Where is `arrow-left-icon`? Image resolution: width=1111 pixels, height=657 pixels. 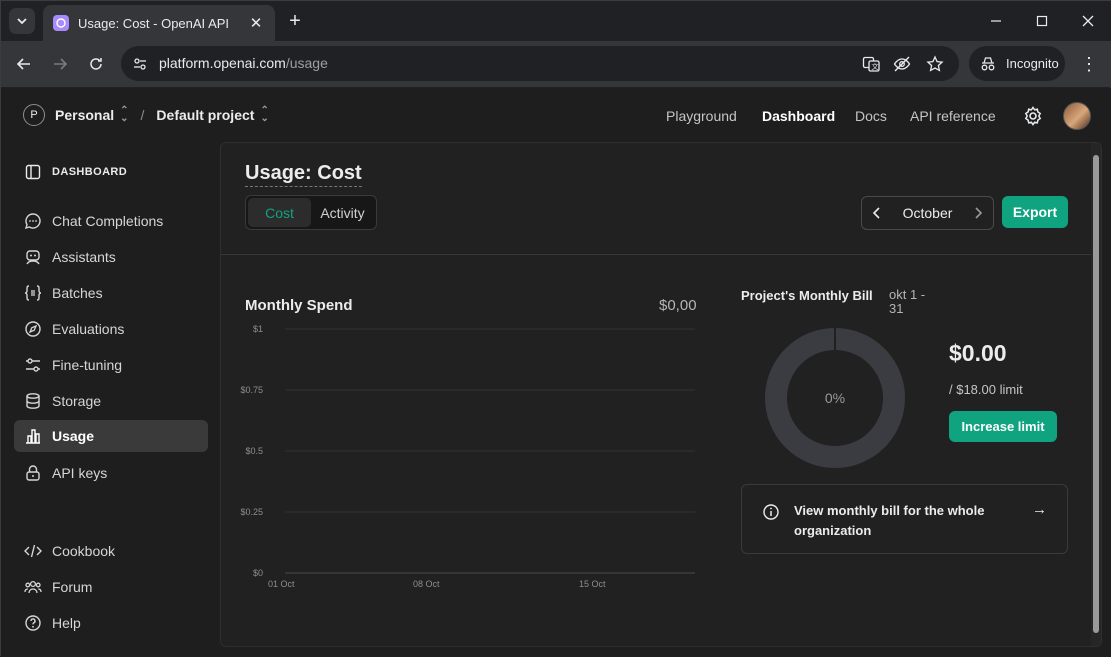
arrow-left-icon is located at coordinates (23, 64).